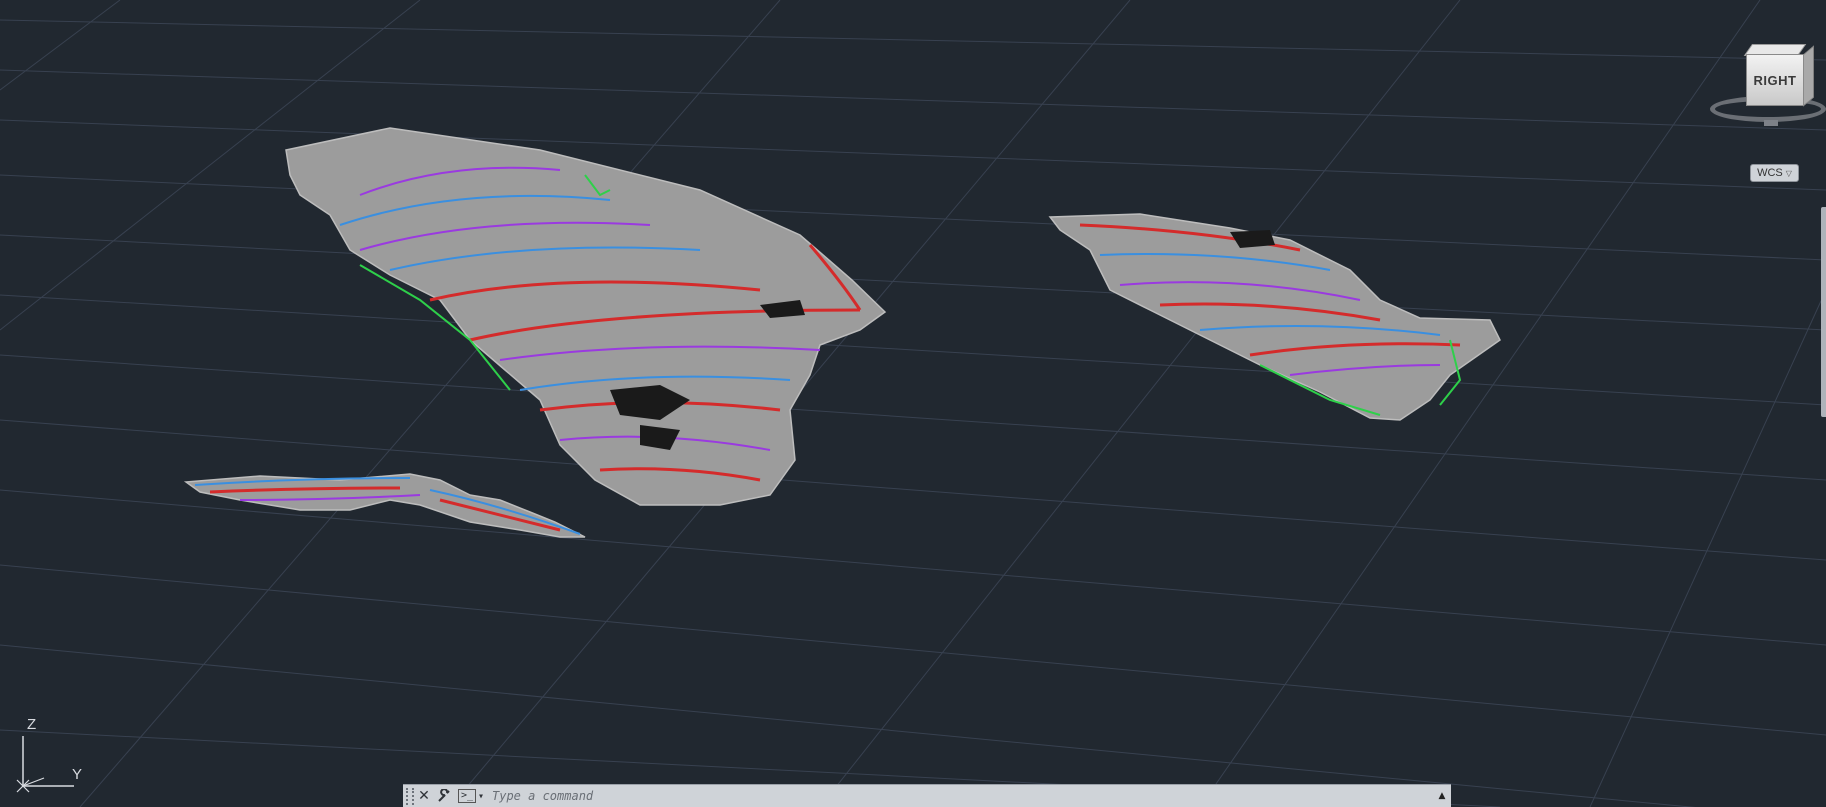  Describe the element at coordinates (444, 796) in the screenshot. I see `wrench-icon` at that location.